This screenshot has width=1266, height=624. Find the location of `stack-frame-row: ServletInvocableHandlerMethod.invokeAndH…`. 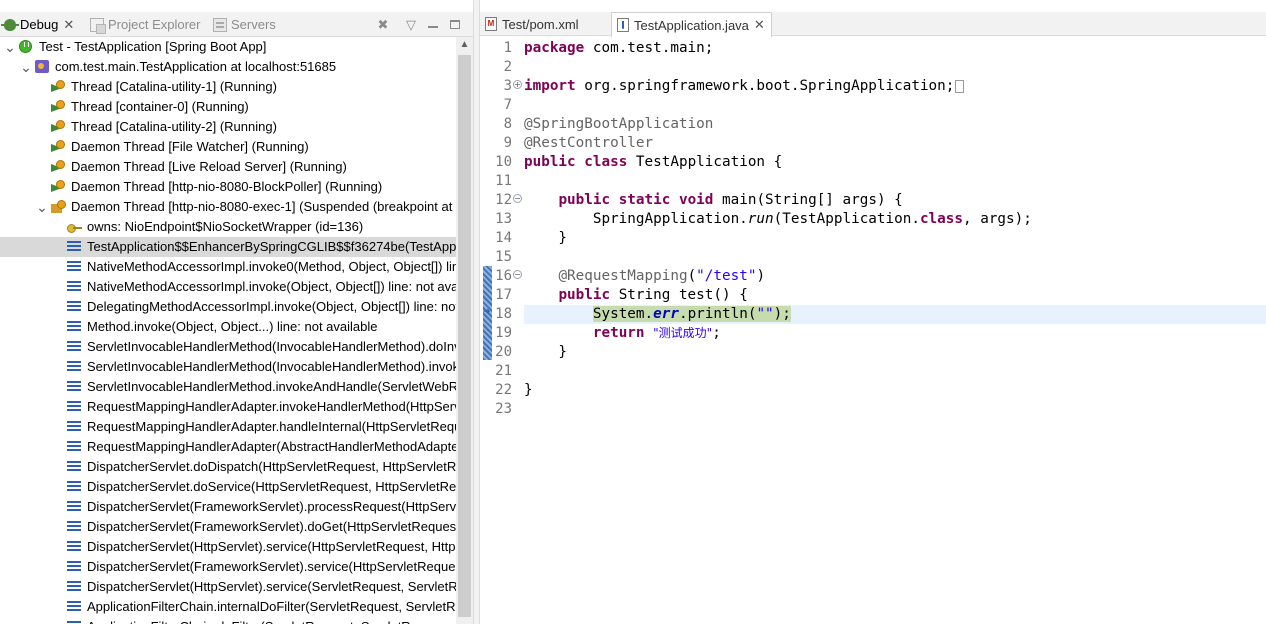

stack-frame-row: ServletInvocableHandlerMethod.invokeAndH… is located at coordinates (228, 387).